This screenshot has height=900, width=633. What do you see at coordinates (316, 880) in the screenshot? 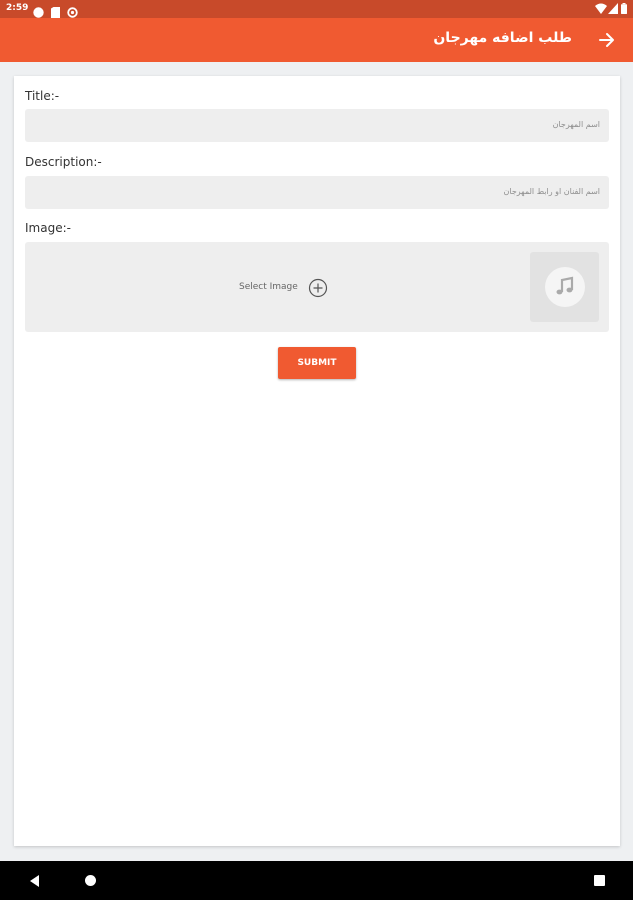
I see `navigation-bar` at bounding box center [316, 880].